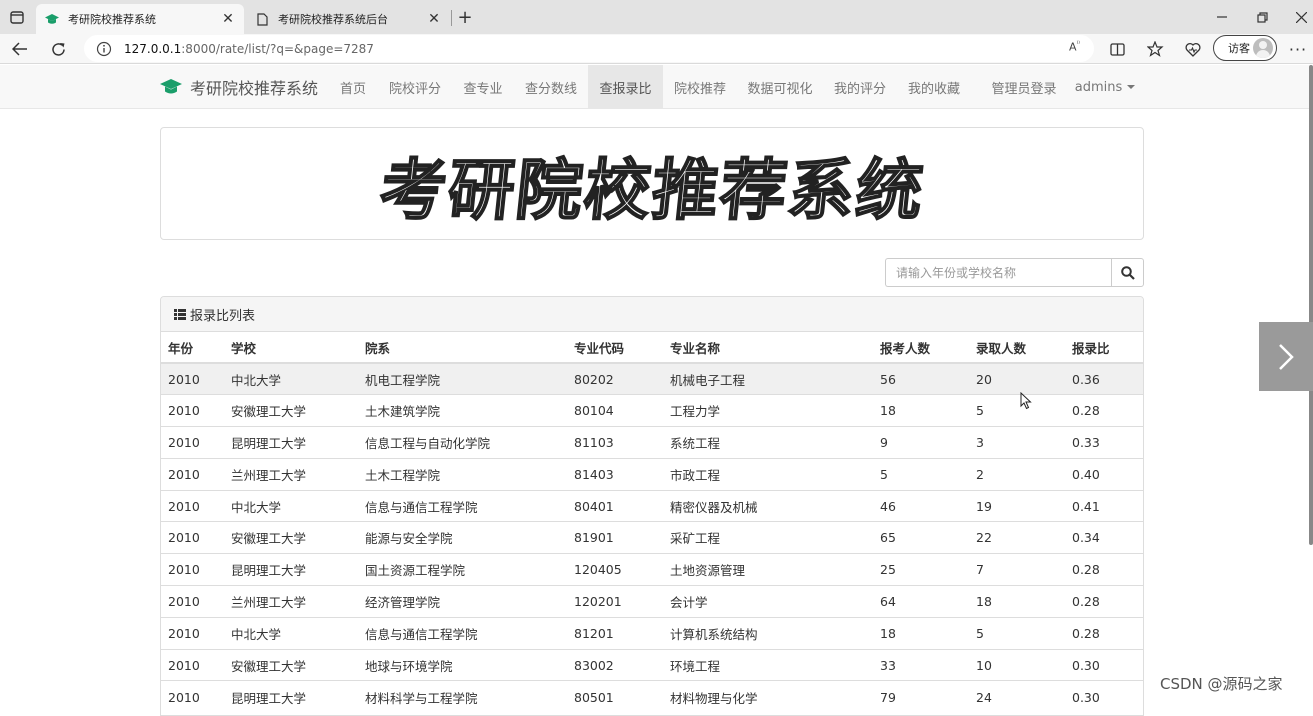 Image resolution: width=1313 pixels, height=716 pixels. Describe the element at coordinates (1300, 17) in the screenshot. I see `window-close-icon` at that location.